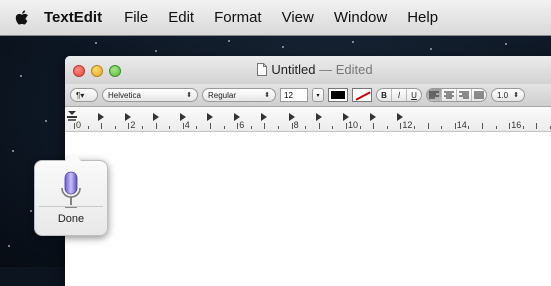 The width and height of the screenshot is (551, 286). I want to click on ruler-label: 10, so click(353, 125).